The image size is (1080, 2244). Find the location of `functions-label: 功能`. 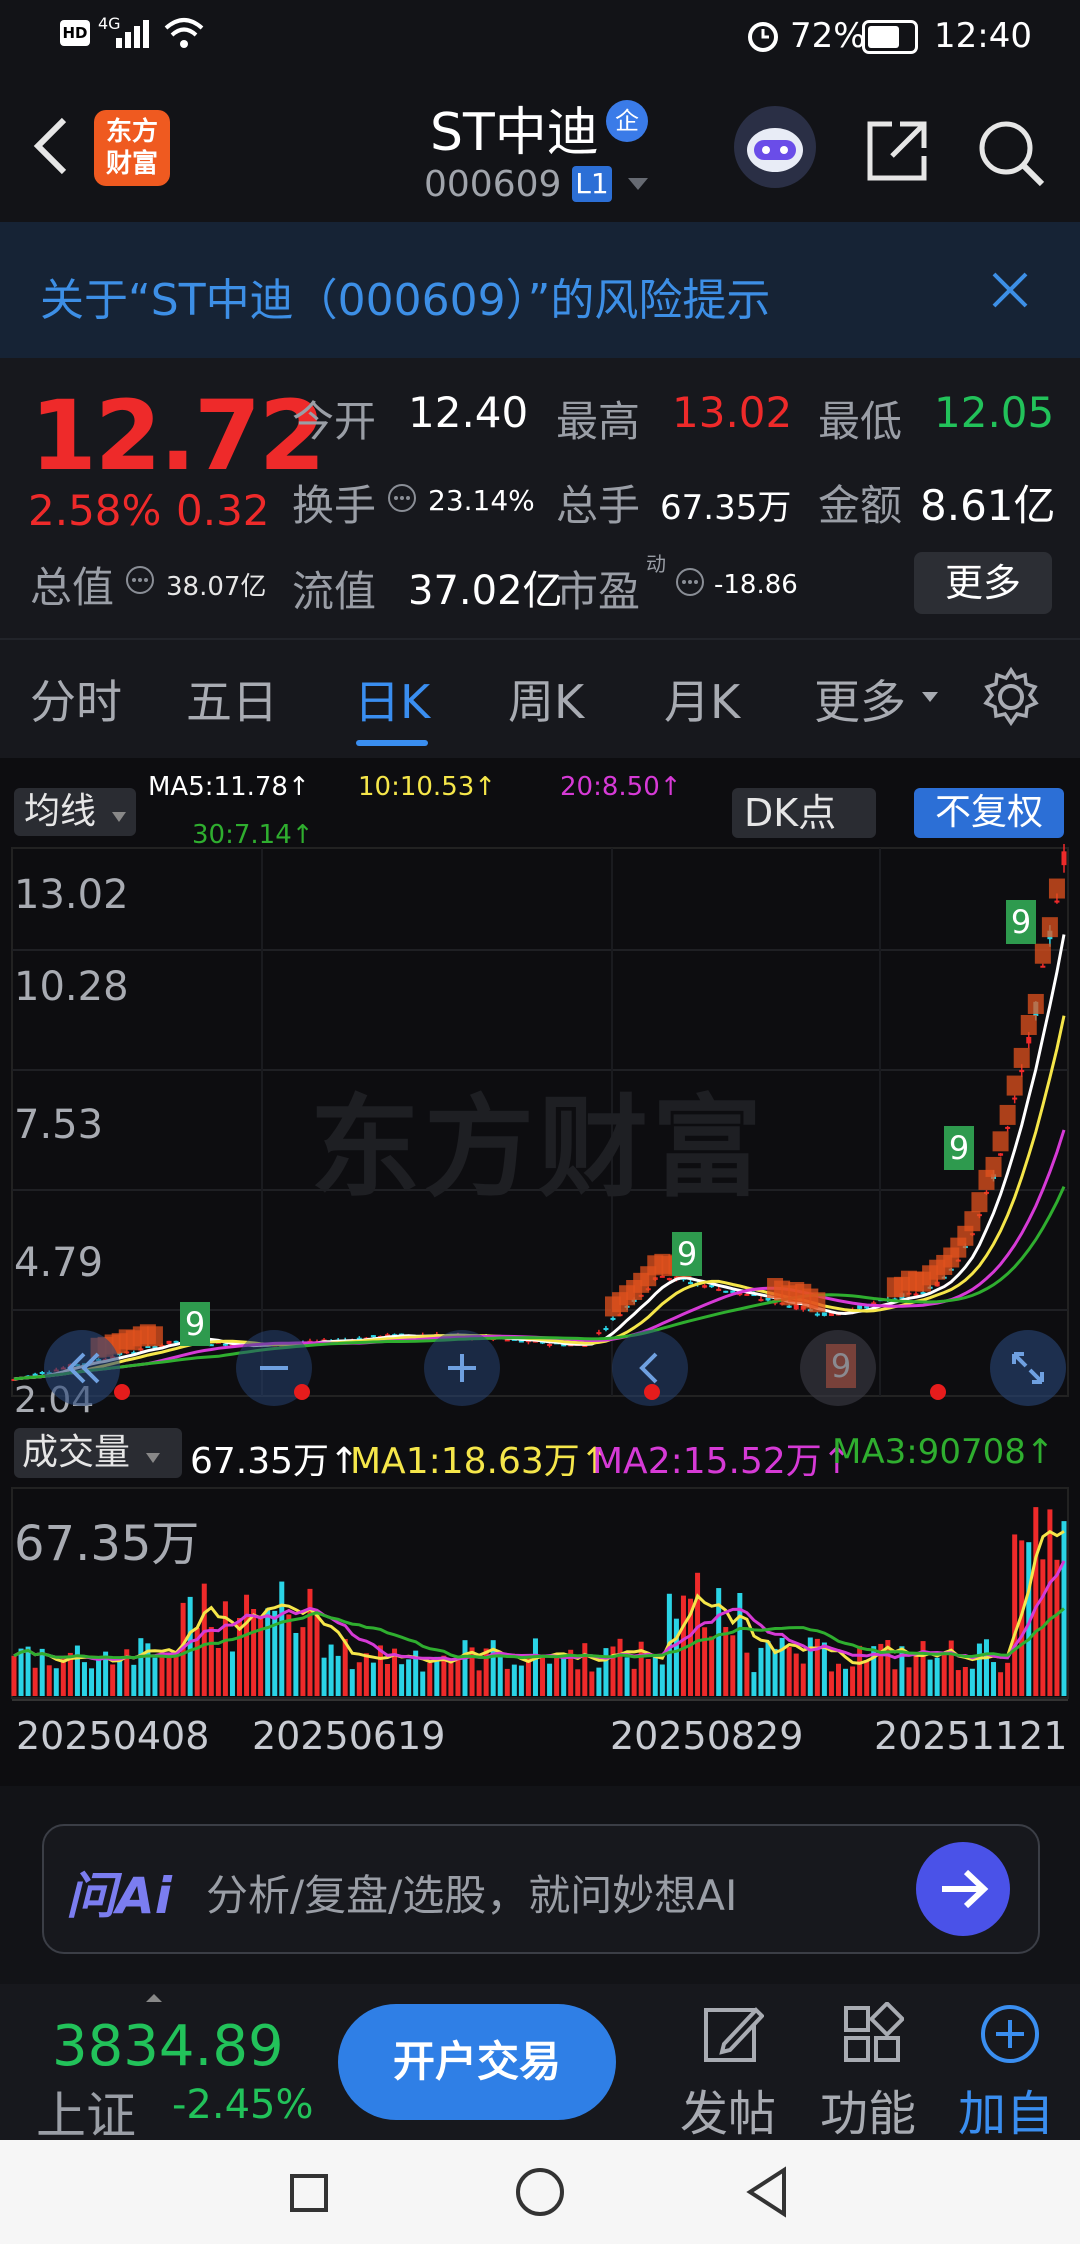

functions-label: 功能 is located at coordinates (868, 2109).